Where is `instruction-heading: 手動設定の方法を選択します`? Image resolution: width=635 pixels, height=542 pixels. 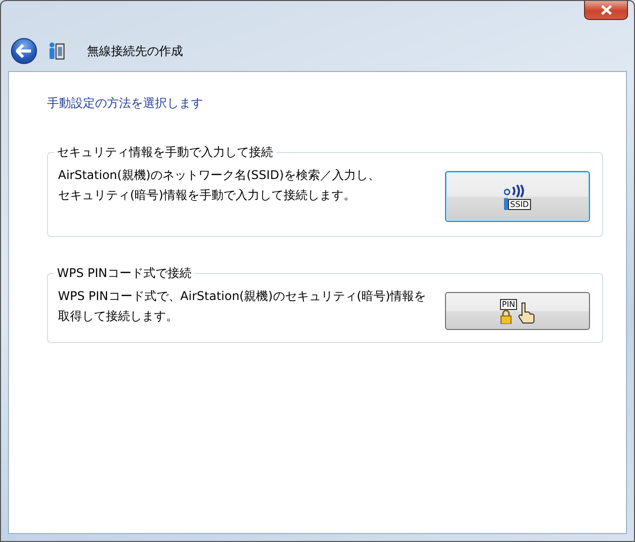
instruction-heading: 手動設定の方法を選択します is located at coordinates (125, 103).